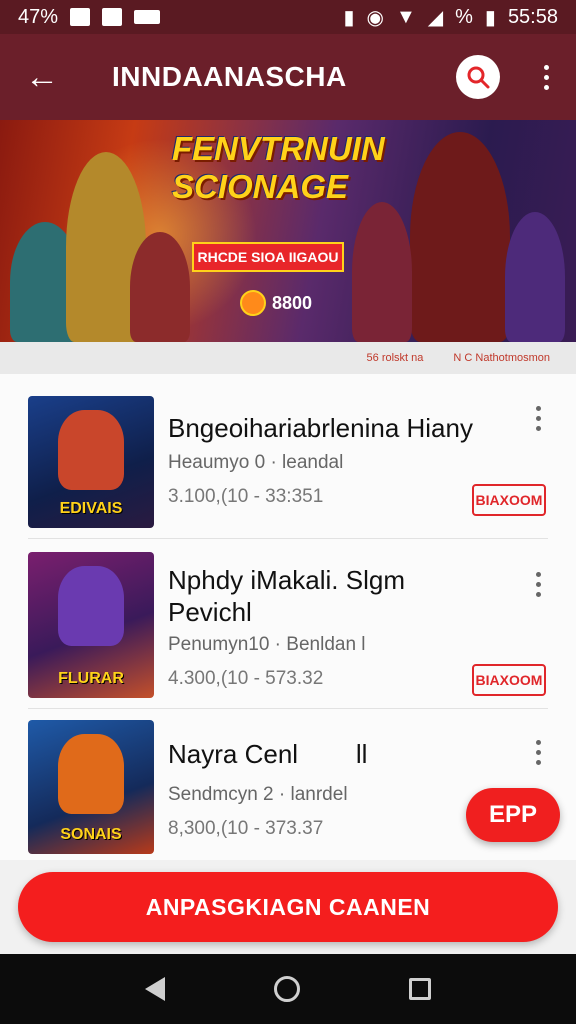  Describe the element at coordinates (420, 989) in the screenshot. I see `nav-recents-icon` at that location.